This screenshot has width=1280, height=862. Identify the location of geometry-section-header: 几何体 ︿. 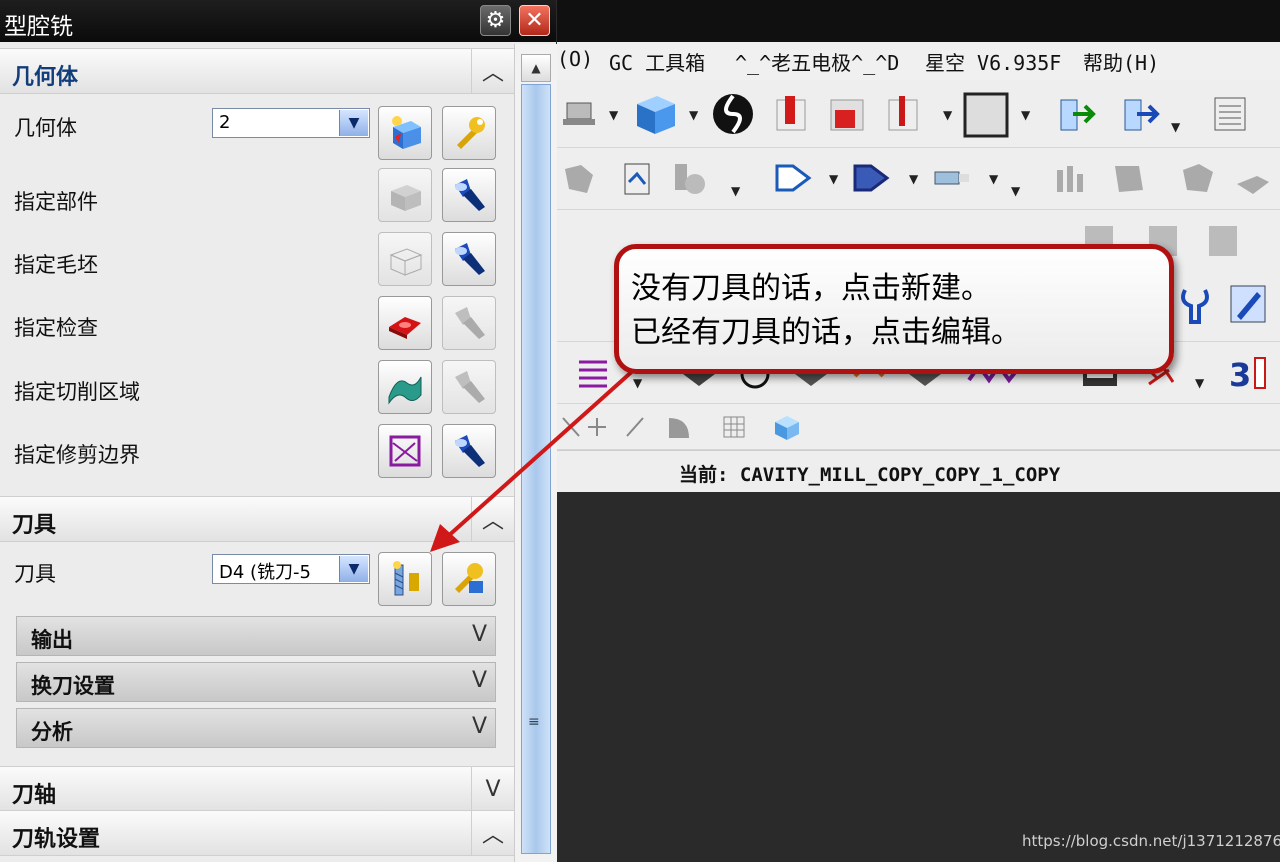
(257, 71).